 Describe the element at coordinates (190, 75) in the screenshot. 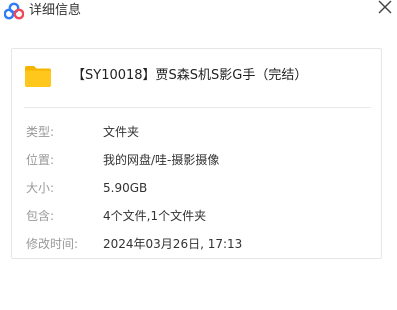

I see `file-name: 【SY10018】贾S森S机S影G手（完结）` at that location.